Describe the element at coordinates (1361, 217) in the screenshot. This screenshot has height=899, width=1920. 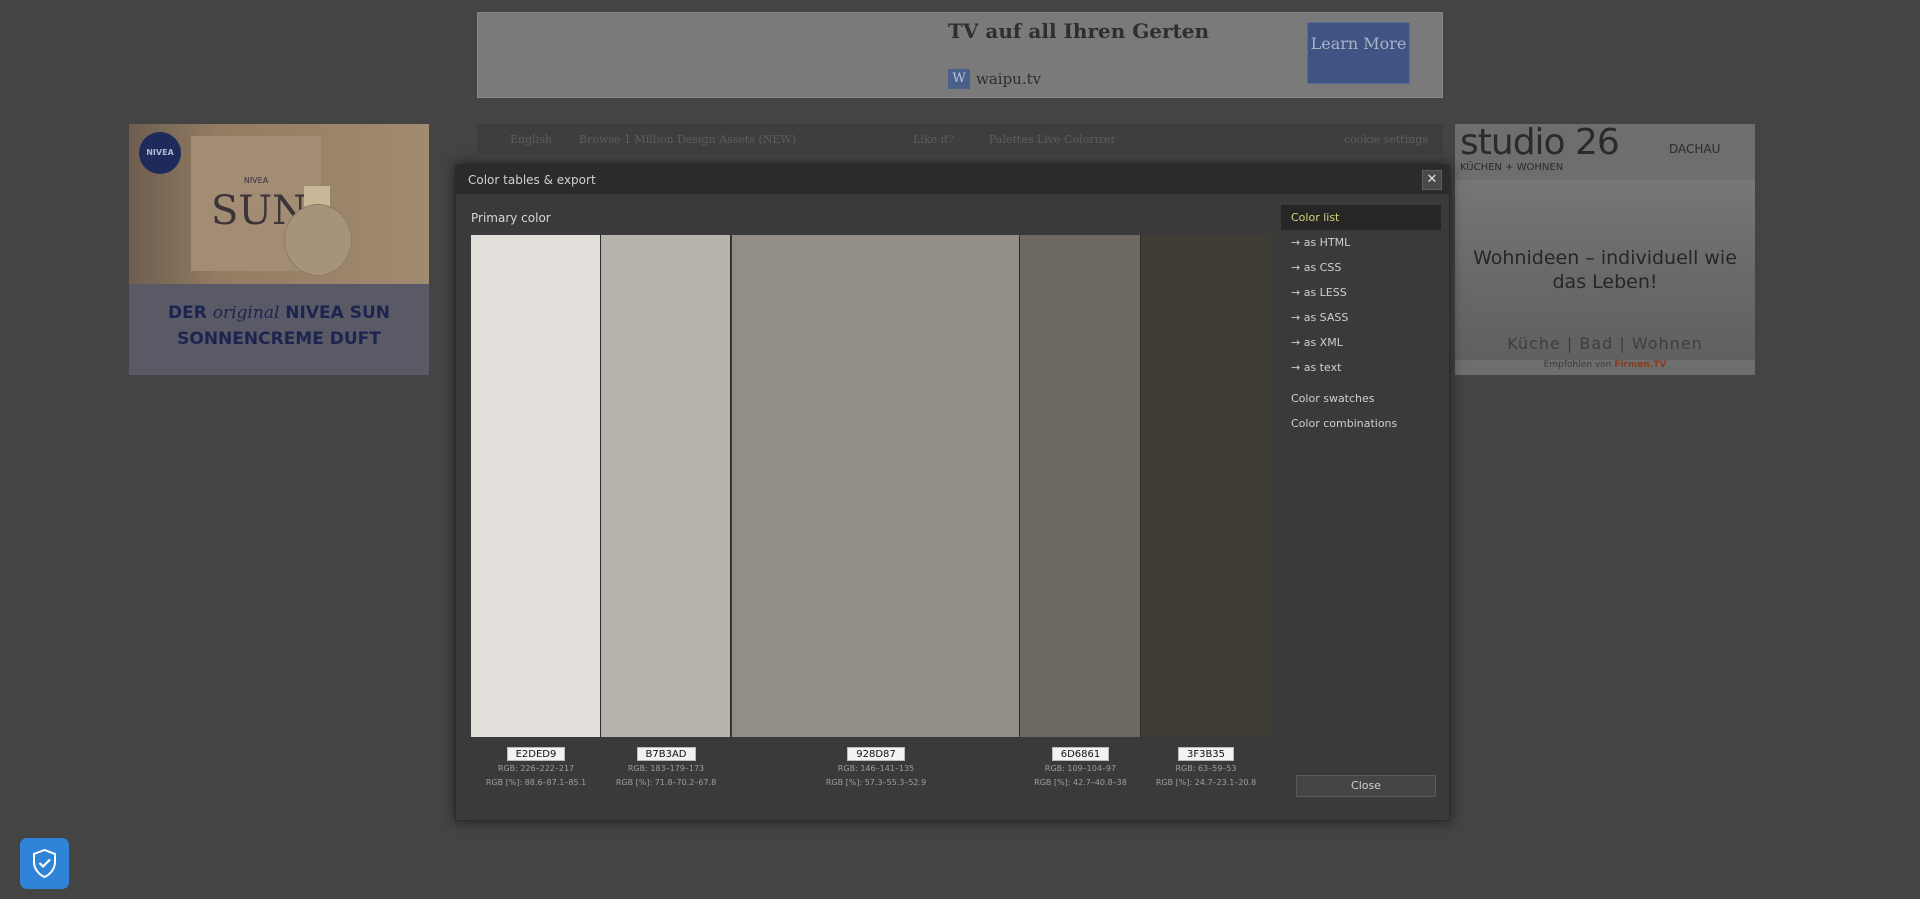
I see `sidebar-item-color-list: Color list` at that location.